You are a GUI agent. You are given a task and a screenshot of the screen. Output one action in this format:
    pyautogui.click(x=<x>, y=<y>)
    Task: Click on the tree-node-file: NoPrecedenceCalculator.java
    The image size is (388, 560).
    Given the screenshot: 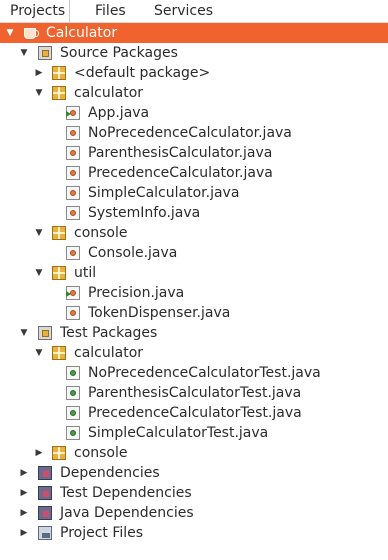 What is the action you would take?
    pyautogui.click(x=194, y=133)
    